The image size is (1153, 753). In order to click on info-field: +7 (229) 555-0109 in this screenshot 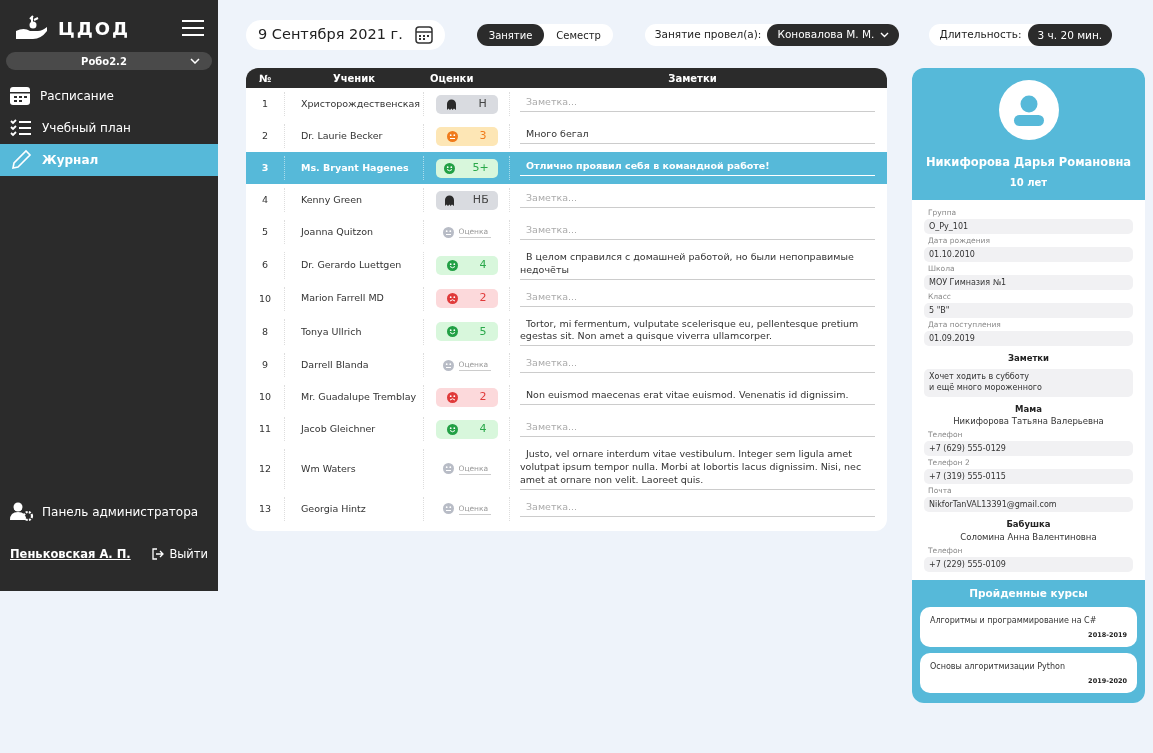, I will do `click(1028, 564)`.